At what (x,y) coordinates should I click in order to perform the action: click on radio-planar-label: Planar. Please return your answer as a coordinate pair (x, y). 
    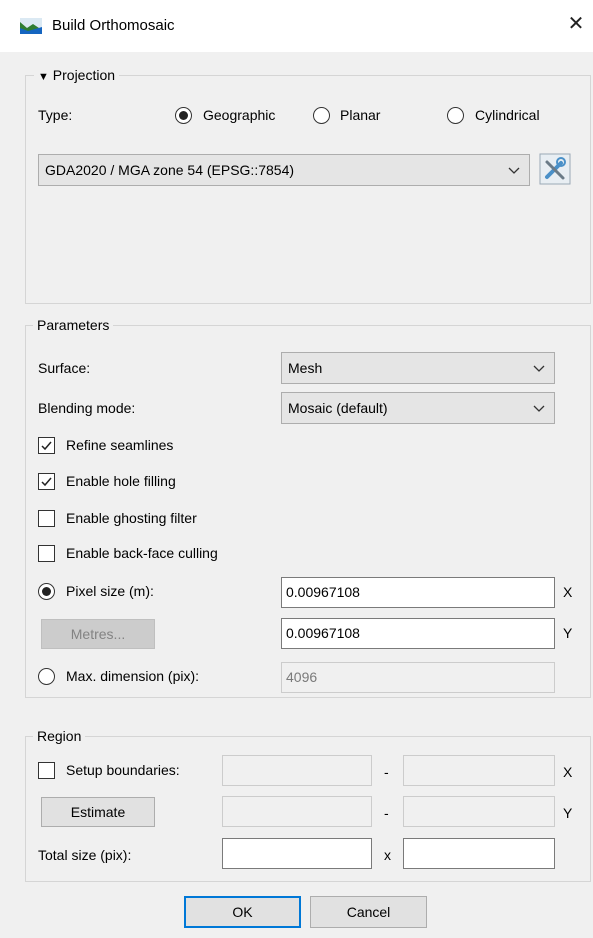
    Looking at the image, I should click on (360, 115).